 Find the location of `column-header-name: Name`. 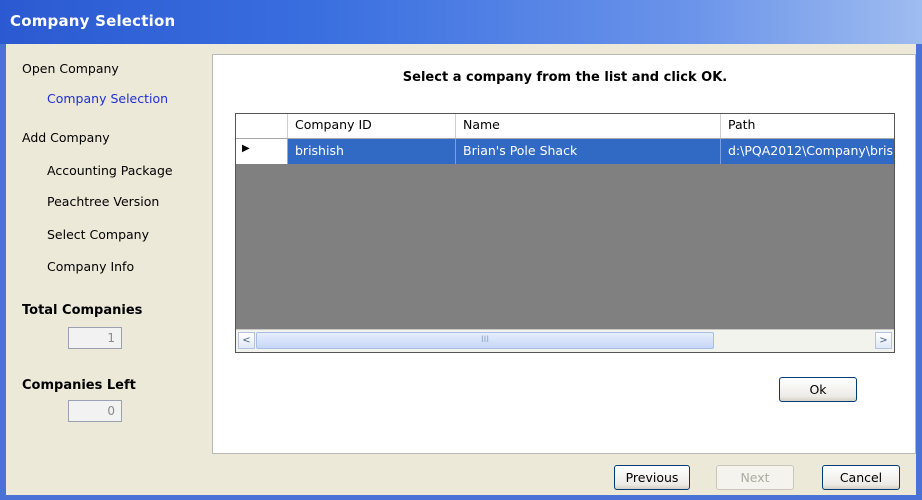

column-header-name: Name is located at coordinates (588, 126).